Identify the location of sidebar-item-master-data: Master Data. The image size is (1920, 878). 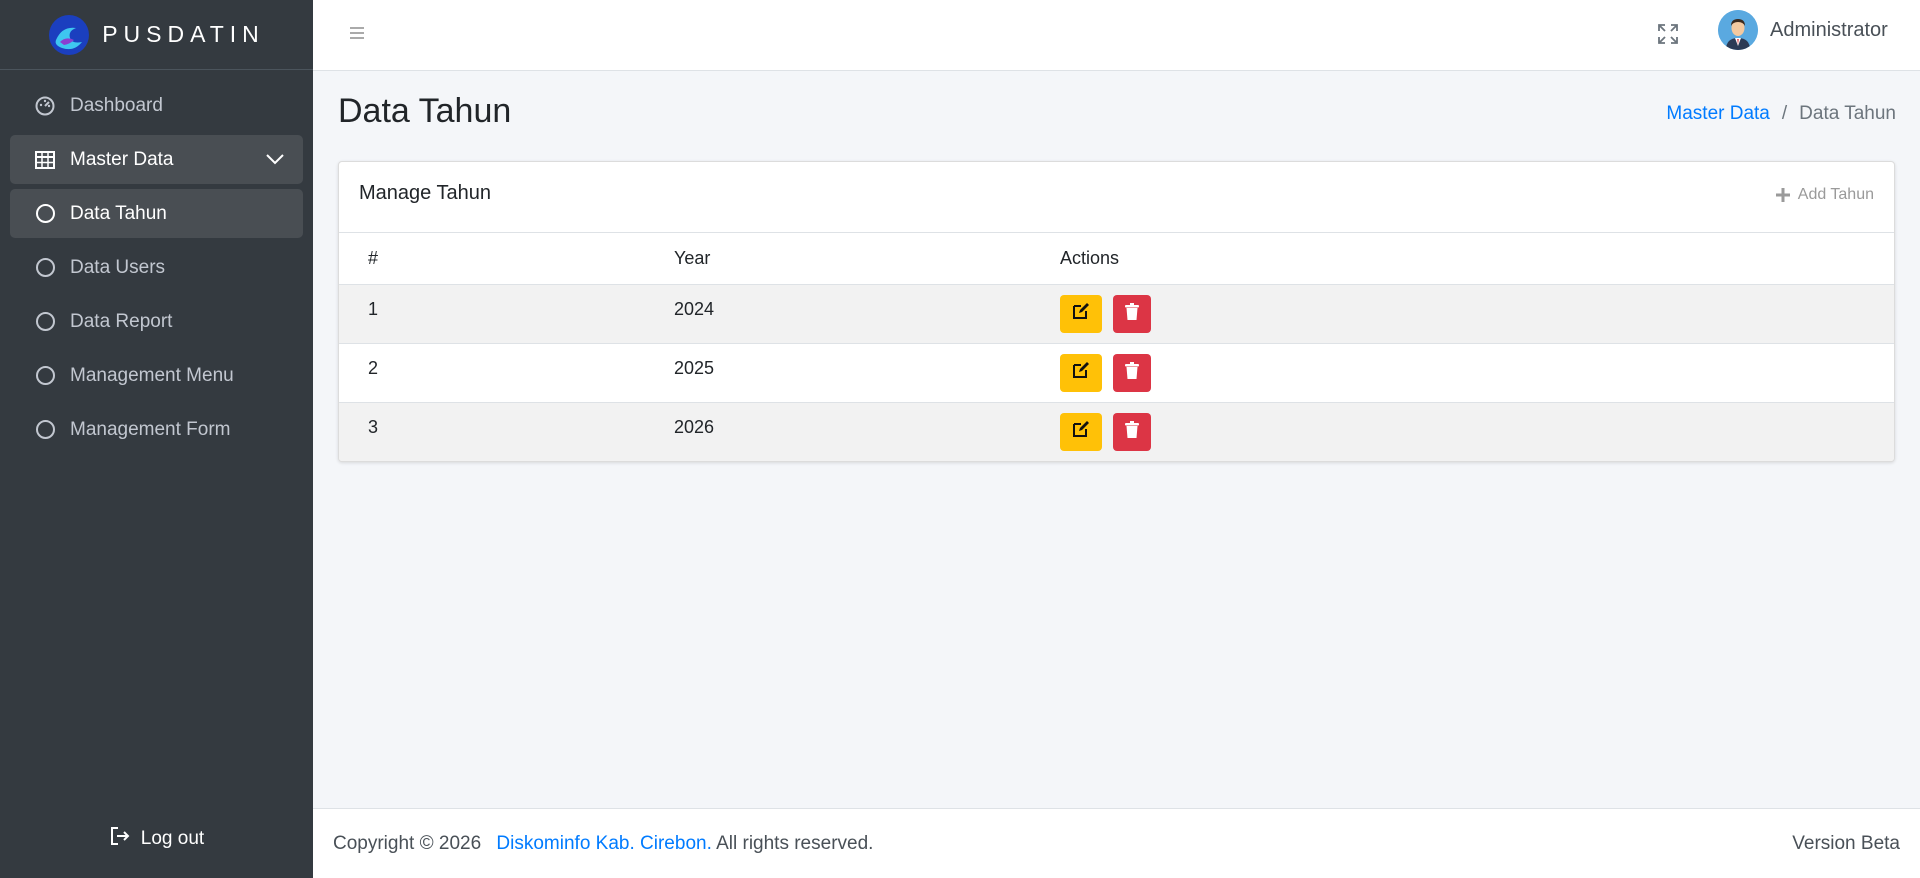
(156, 159).